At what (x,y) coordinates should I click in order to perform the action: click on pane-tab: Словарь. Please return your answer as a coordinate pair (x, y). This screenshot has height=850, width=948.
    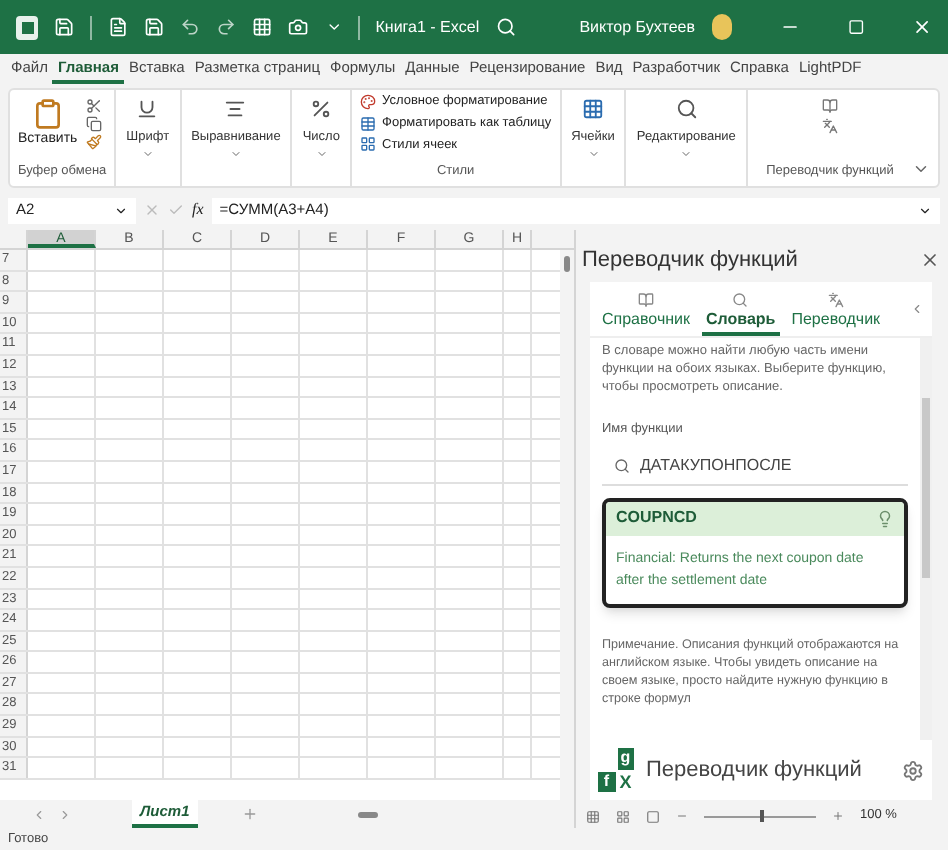
    Looking at the image, I should click on (741, 314).